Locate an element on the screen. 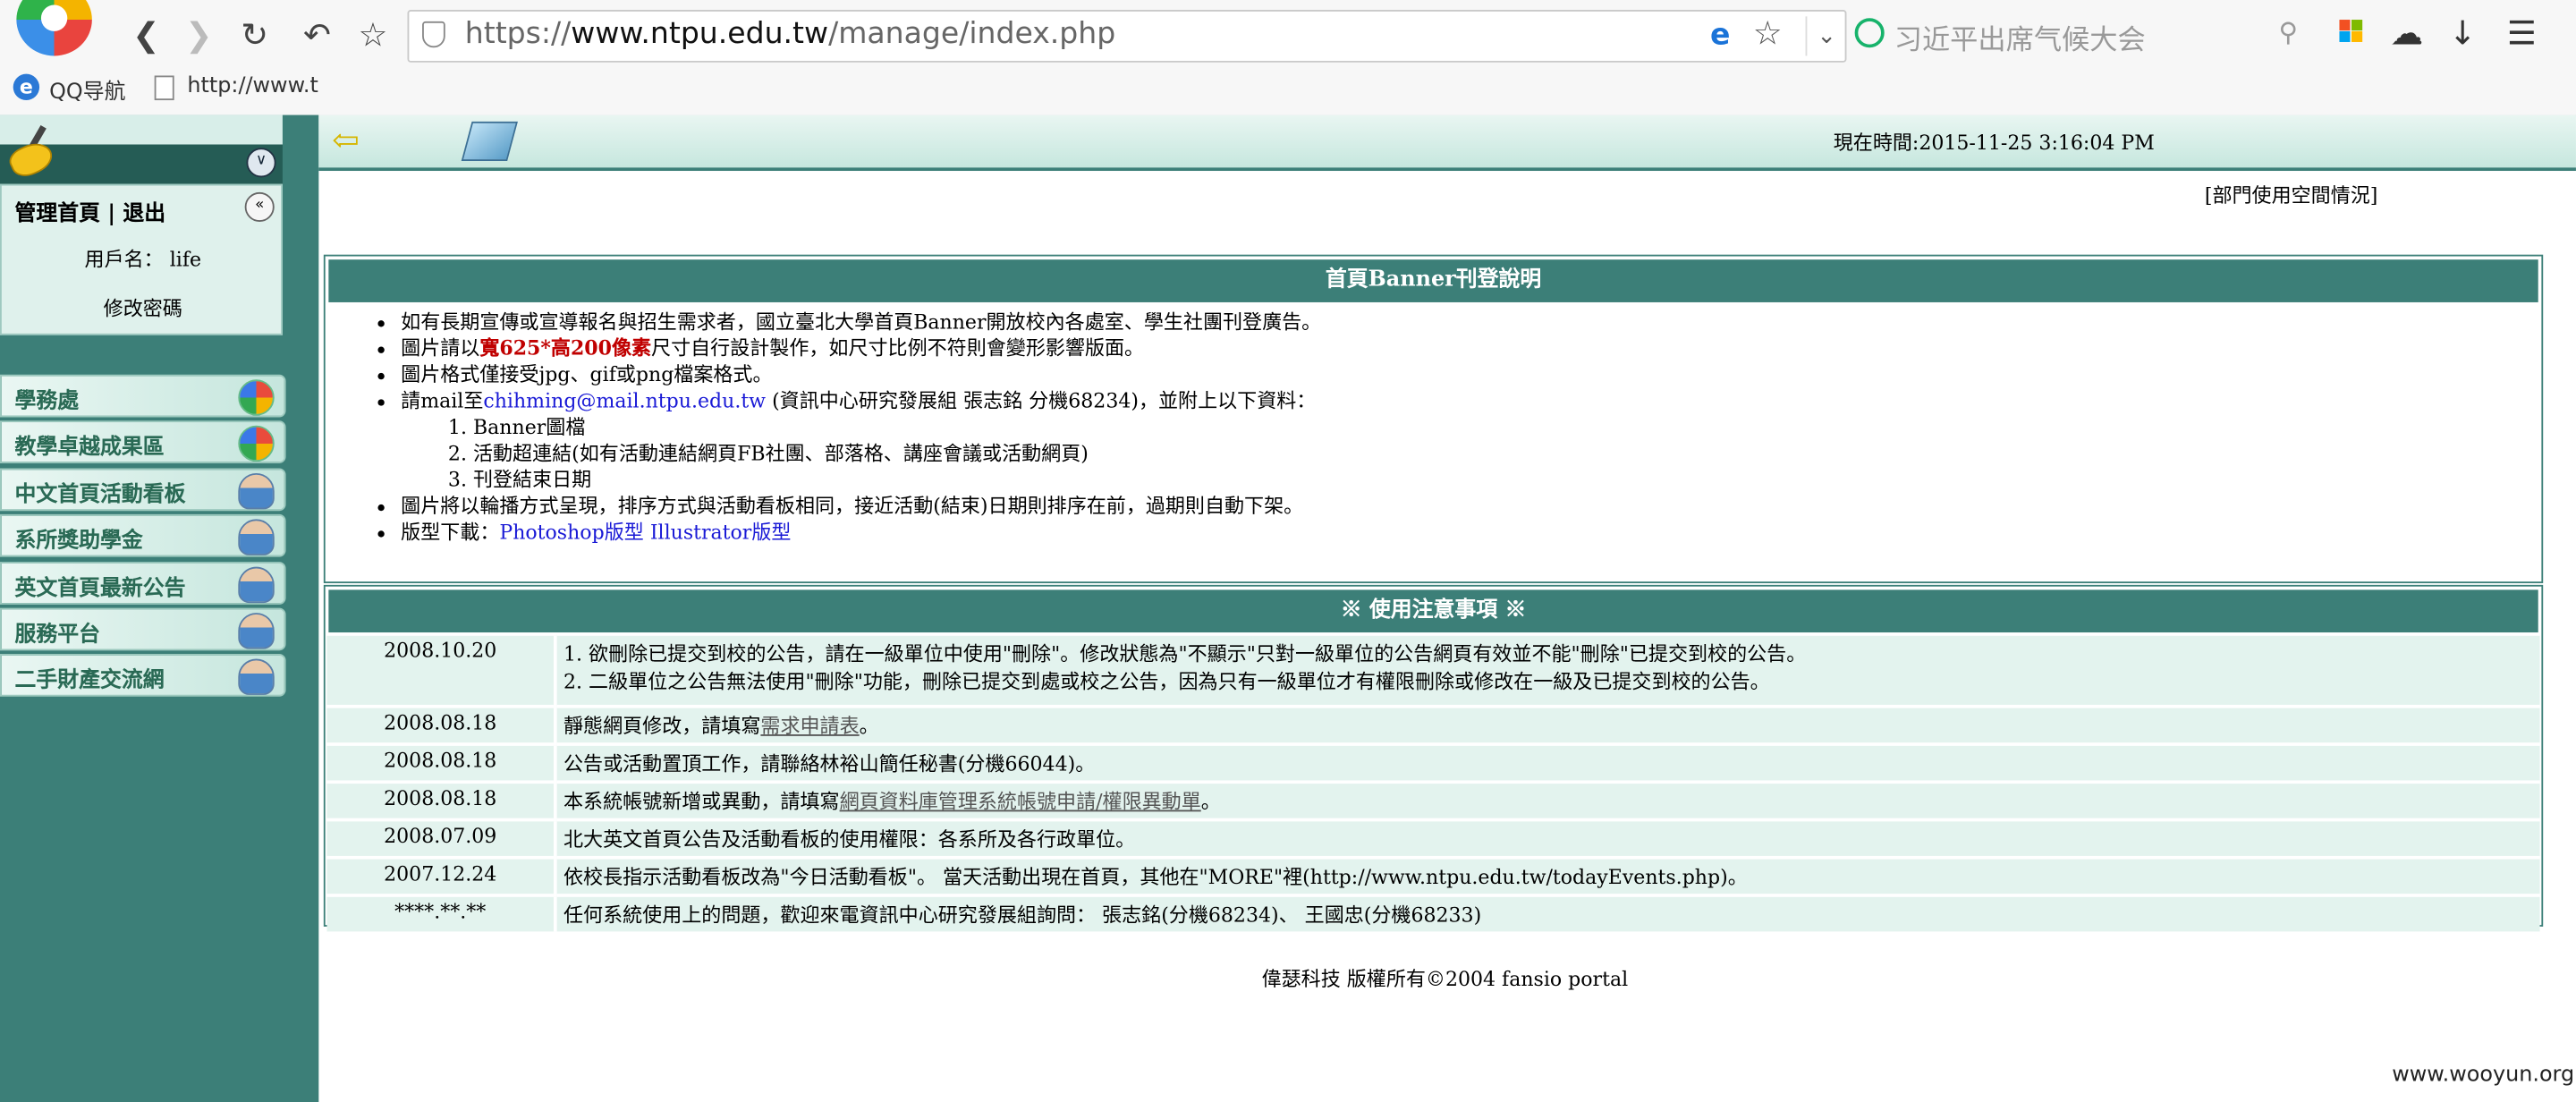  user-info: 用戶名： life is located at coordinates (143, 260).